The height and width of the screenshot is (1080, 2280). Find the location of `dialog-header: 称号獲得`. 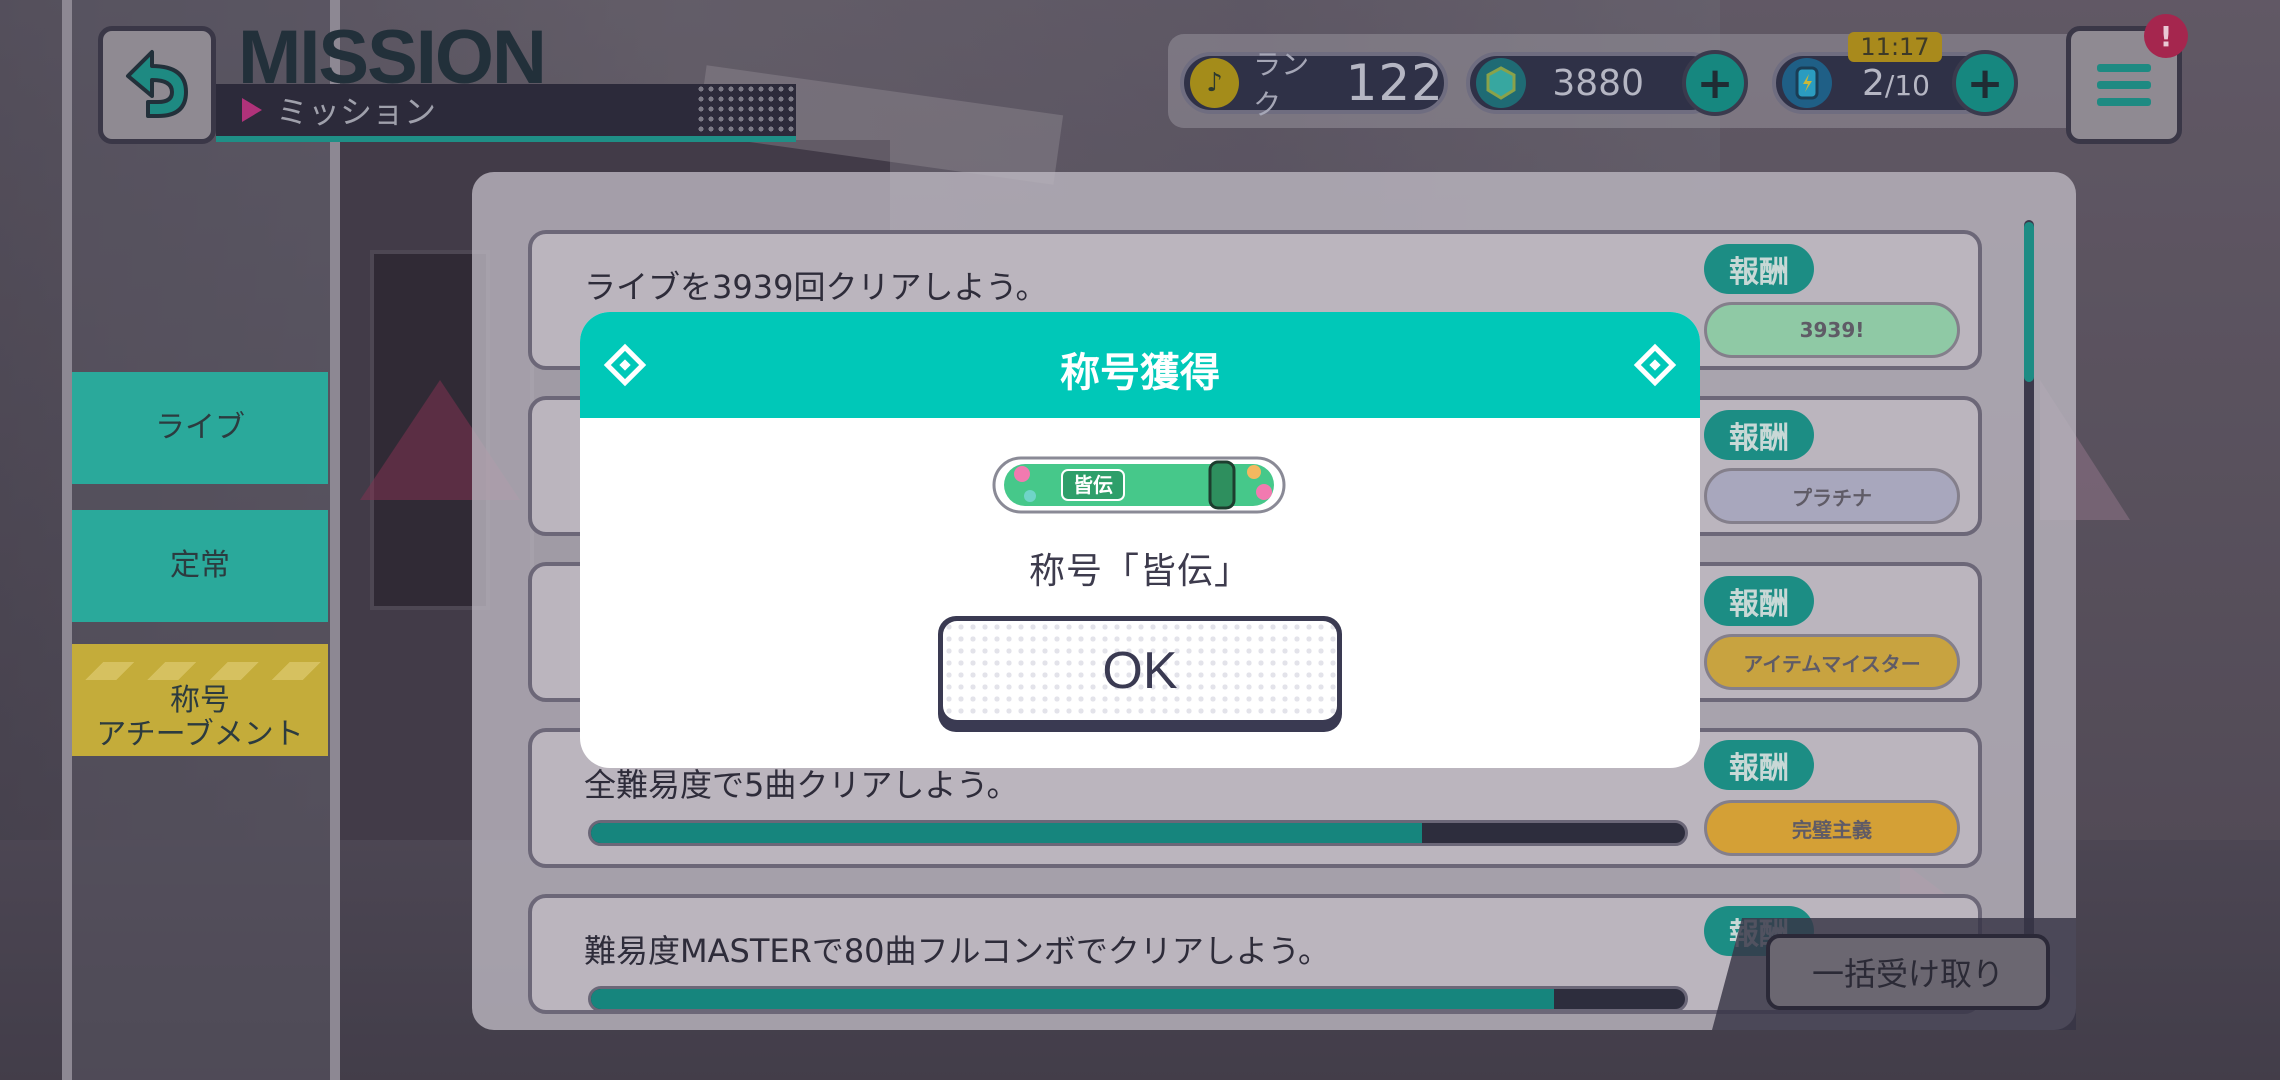

dialog-header: 称号獲得 is located at coordinates (1140, 365).